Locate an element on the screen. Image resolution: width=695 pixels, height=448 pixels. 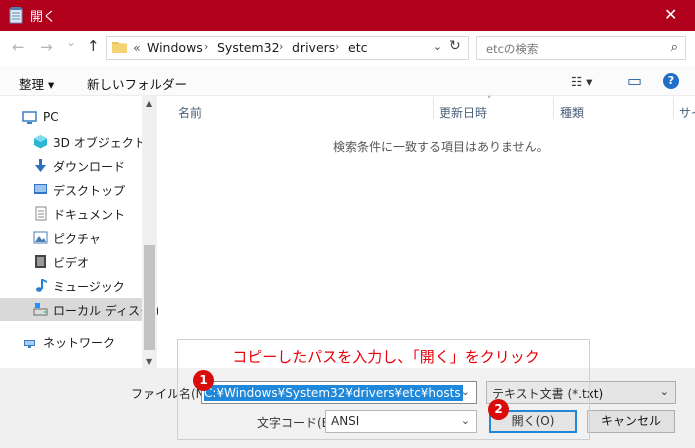
back-arrow-icon: ← is located at coordinates (18, 47).